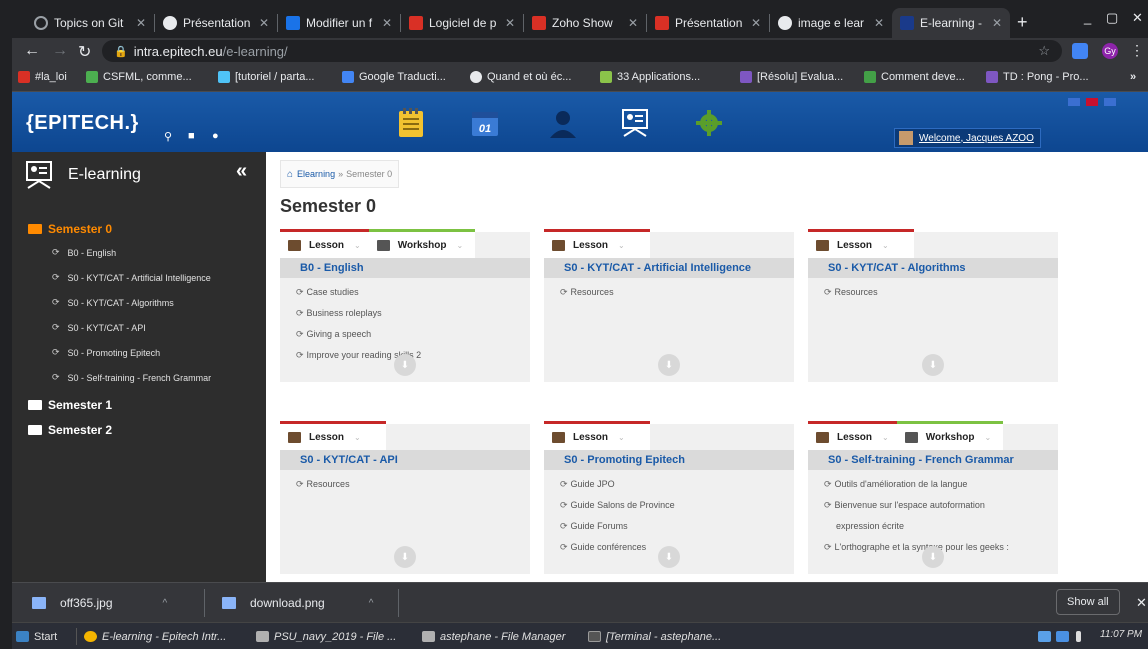 The image size is (1148, 649). Describe the element at coordinates (168, 136) in the screenshot. I see `location-icon: ⚲` at that location.